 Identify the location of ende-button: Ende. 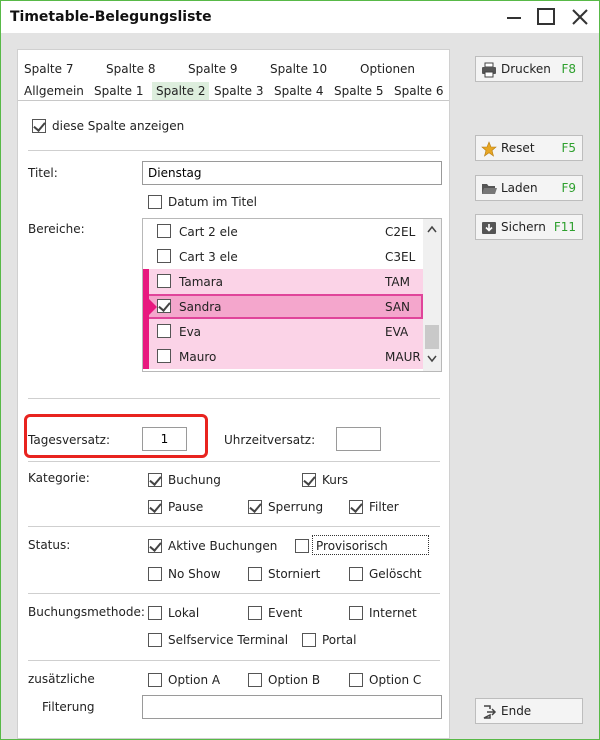
(529, 711).